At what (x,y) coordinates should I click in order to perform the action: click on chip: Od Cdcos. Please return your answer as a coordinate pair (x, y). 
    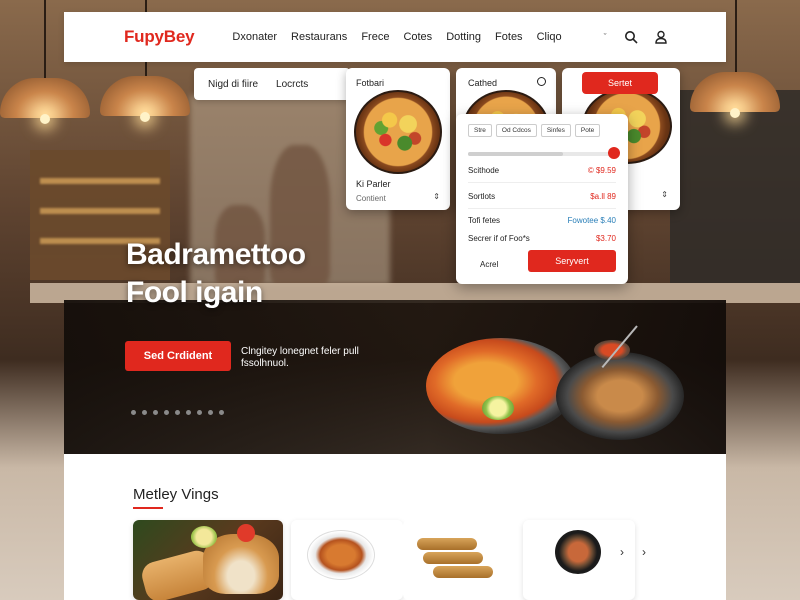
    Looking at the image, I should click on (516, 130).